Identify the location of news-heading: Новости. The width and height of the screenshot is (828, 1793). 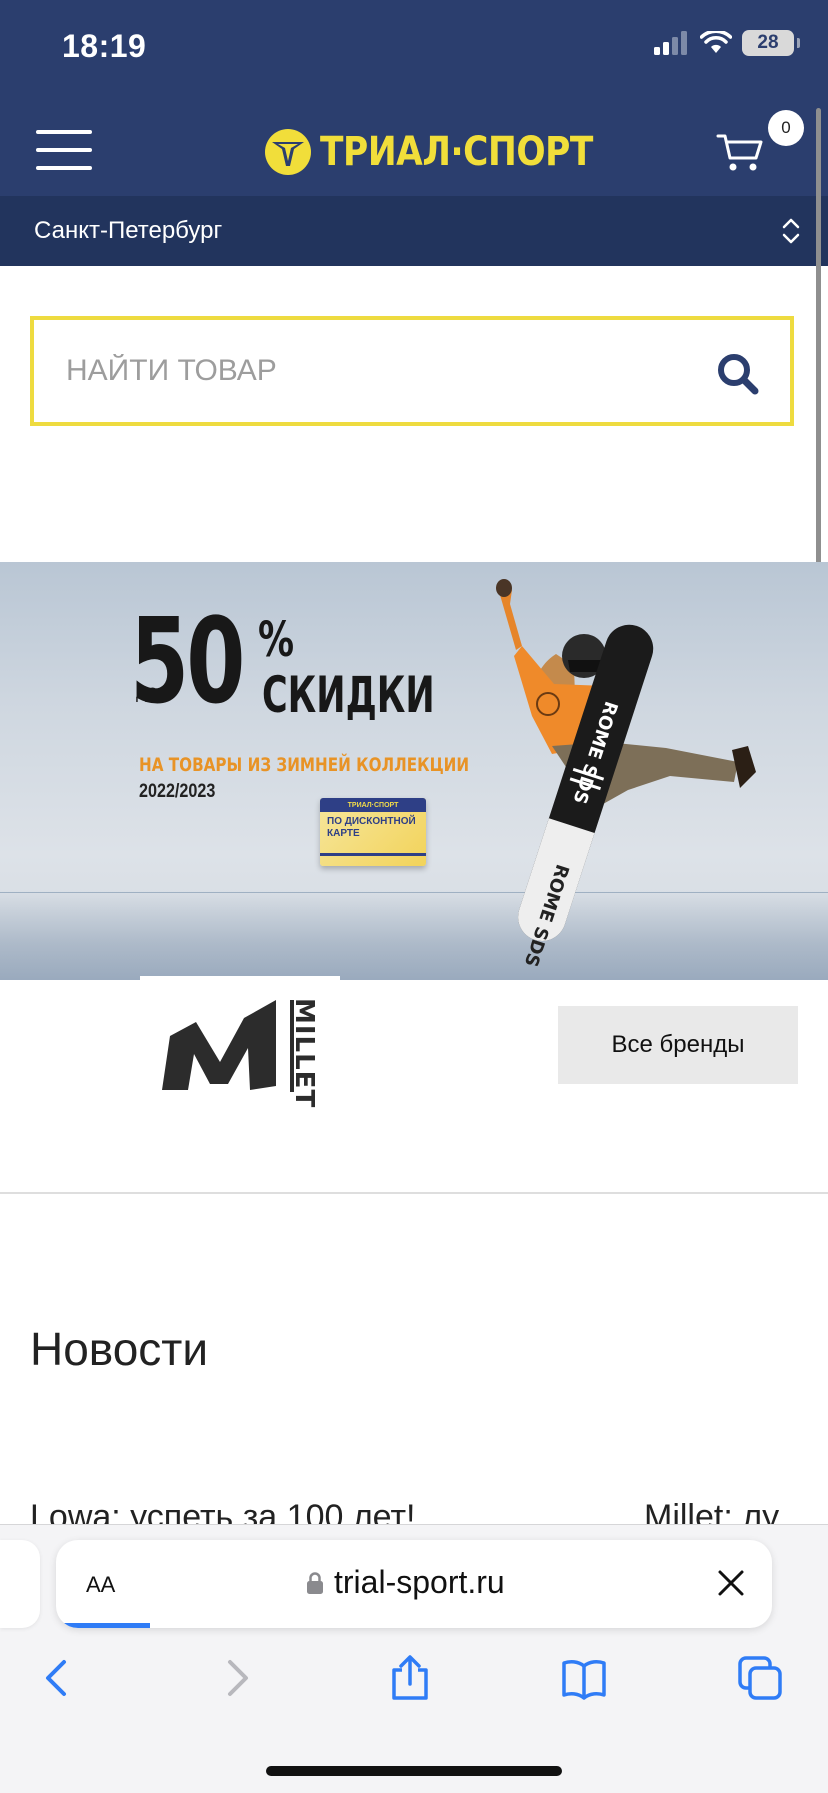
(119, 1349).